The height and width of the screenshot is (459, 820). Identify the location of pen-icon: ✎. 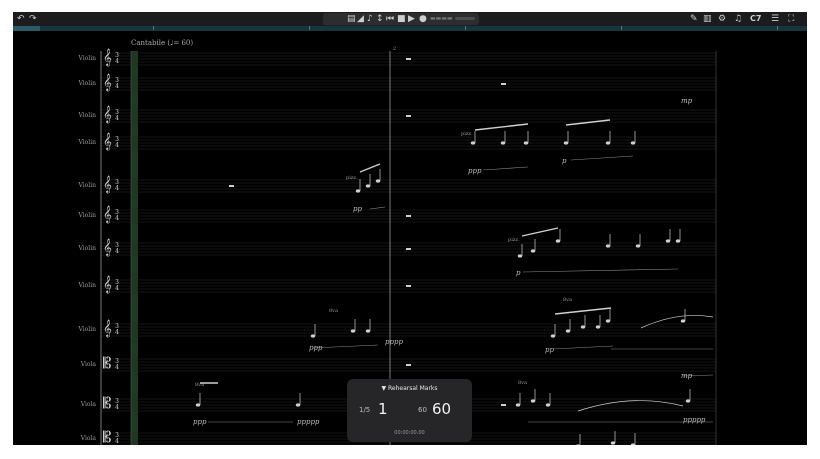
(694, 19).